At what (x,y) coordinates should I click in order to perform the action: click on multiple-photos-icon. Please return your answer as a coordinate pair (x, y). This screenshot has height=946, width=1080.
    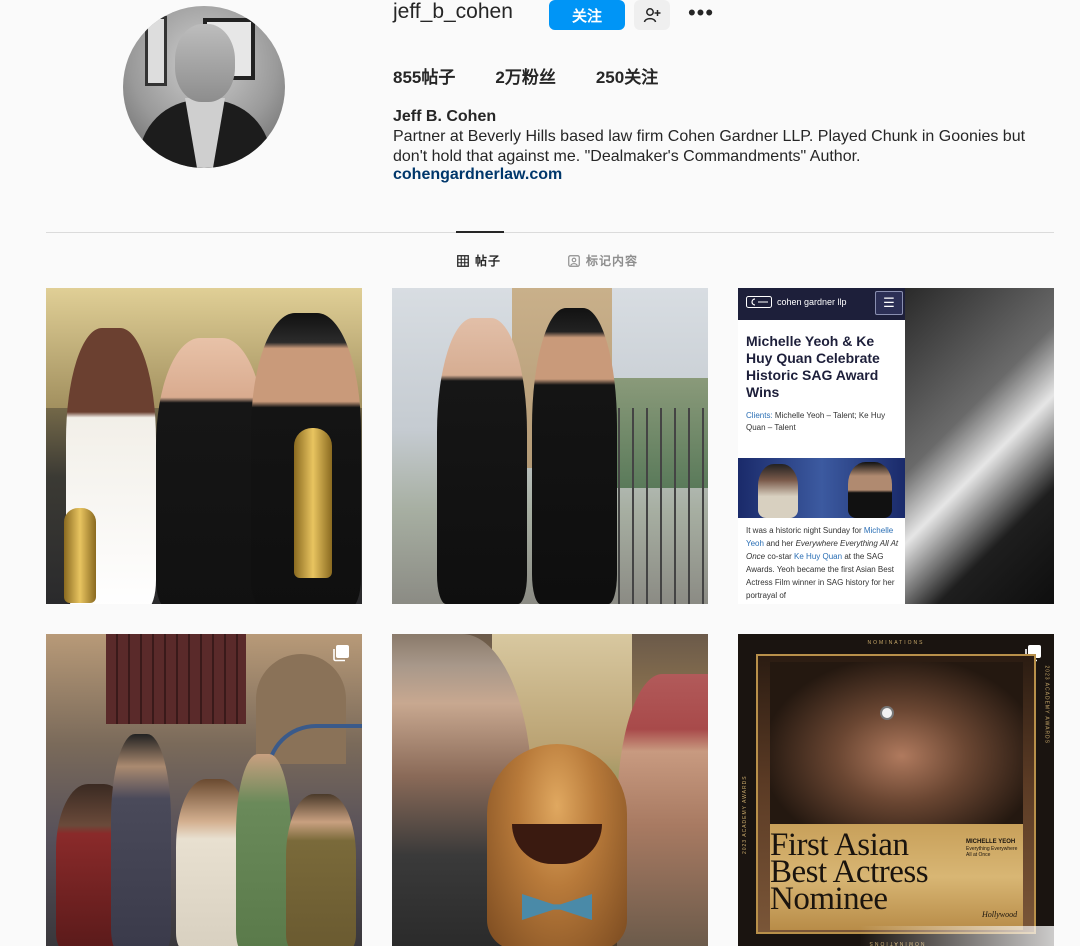
    Looking at the image, I should click on (341, 653).